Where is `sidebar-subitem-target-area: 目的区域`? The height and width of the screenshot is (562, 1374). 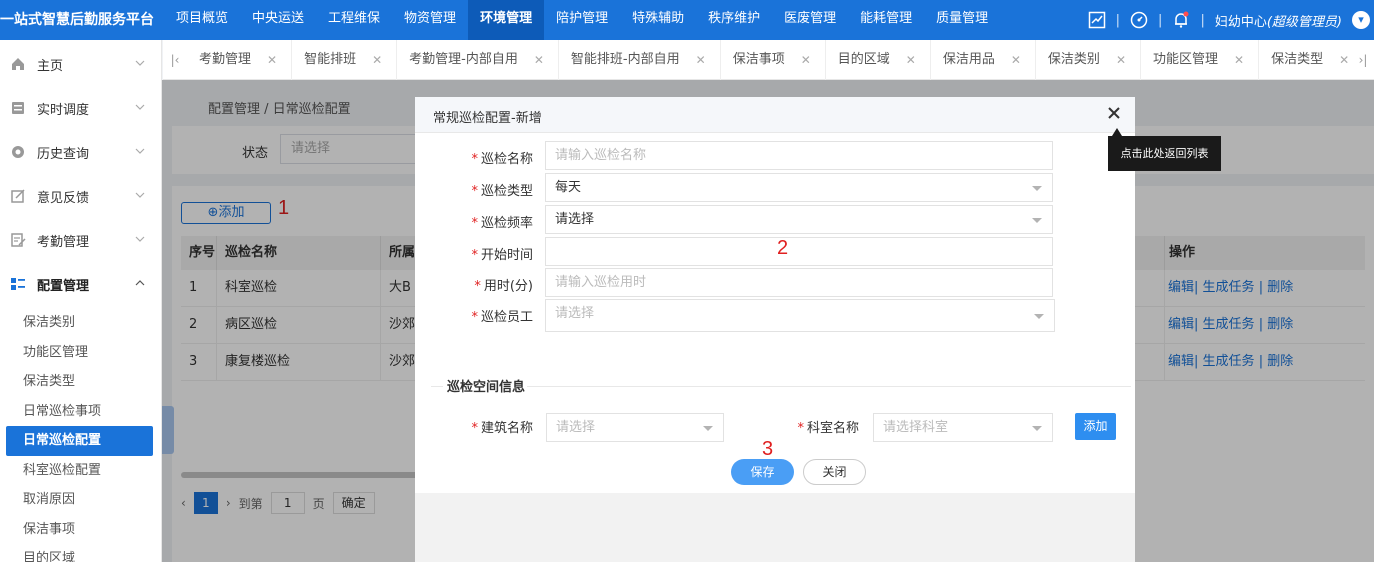 sidebar-subitem-target-area: 目的区域 is located at coordinates (80, 553).